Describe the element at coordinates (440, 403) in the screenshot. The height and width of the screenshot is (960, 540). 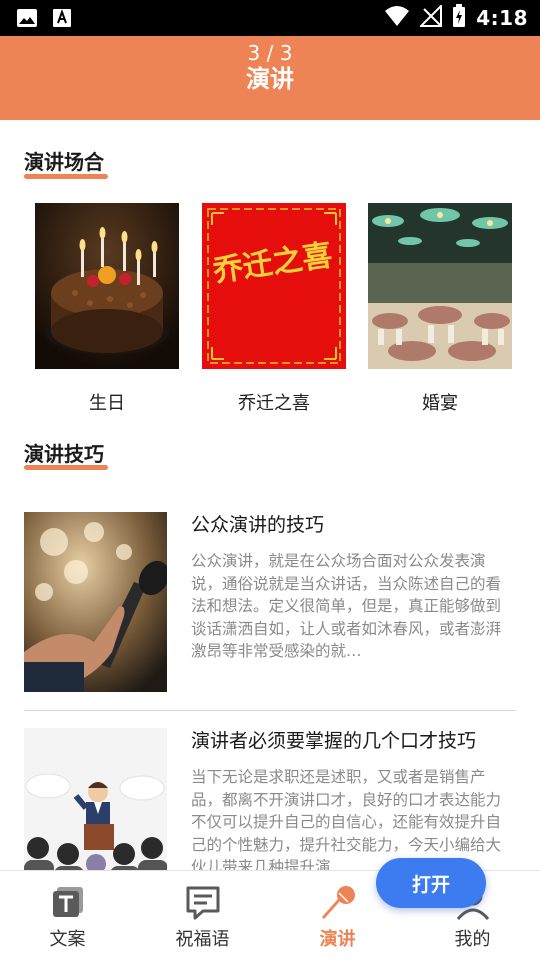
I see `occasion-label: 婚宴` at that location.